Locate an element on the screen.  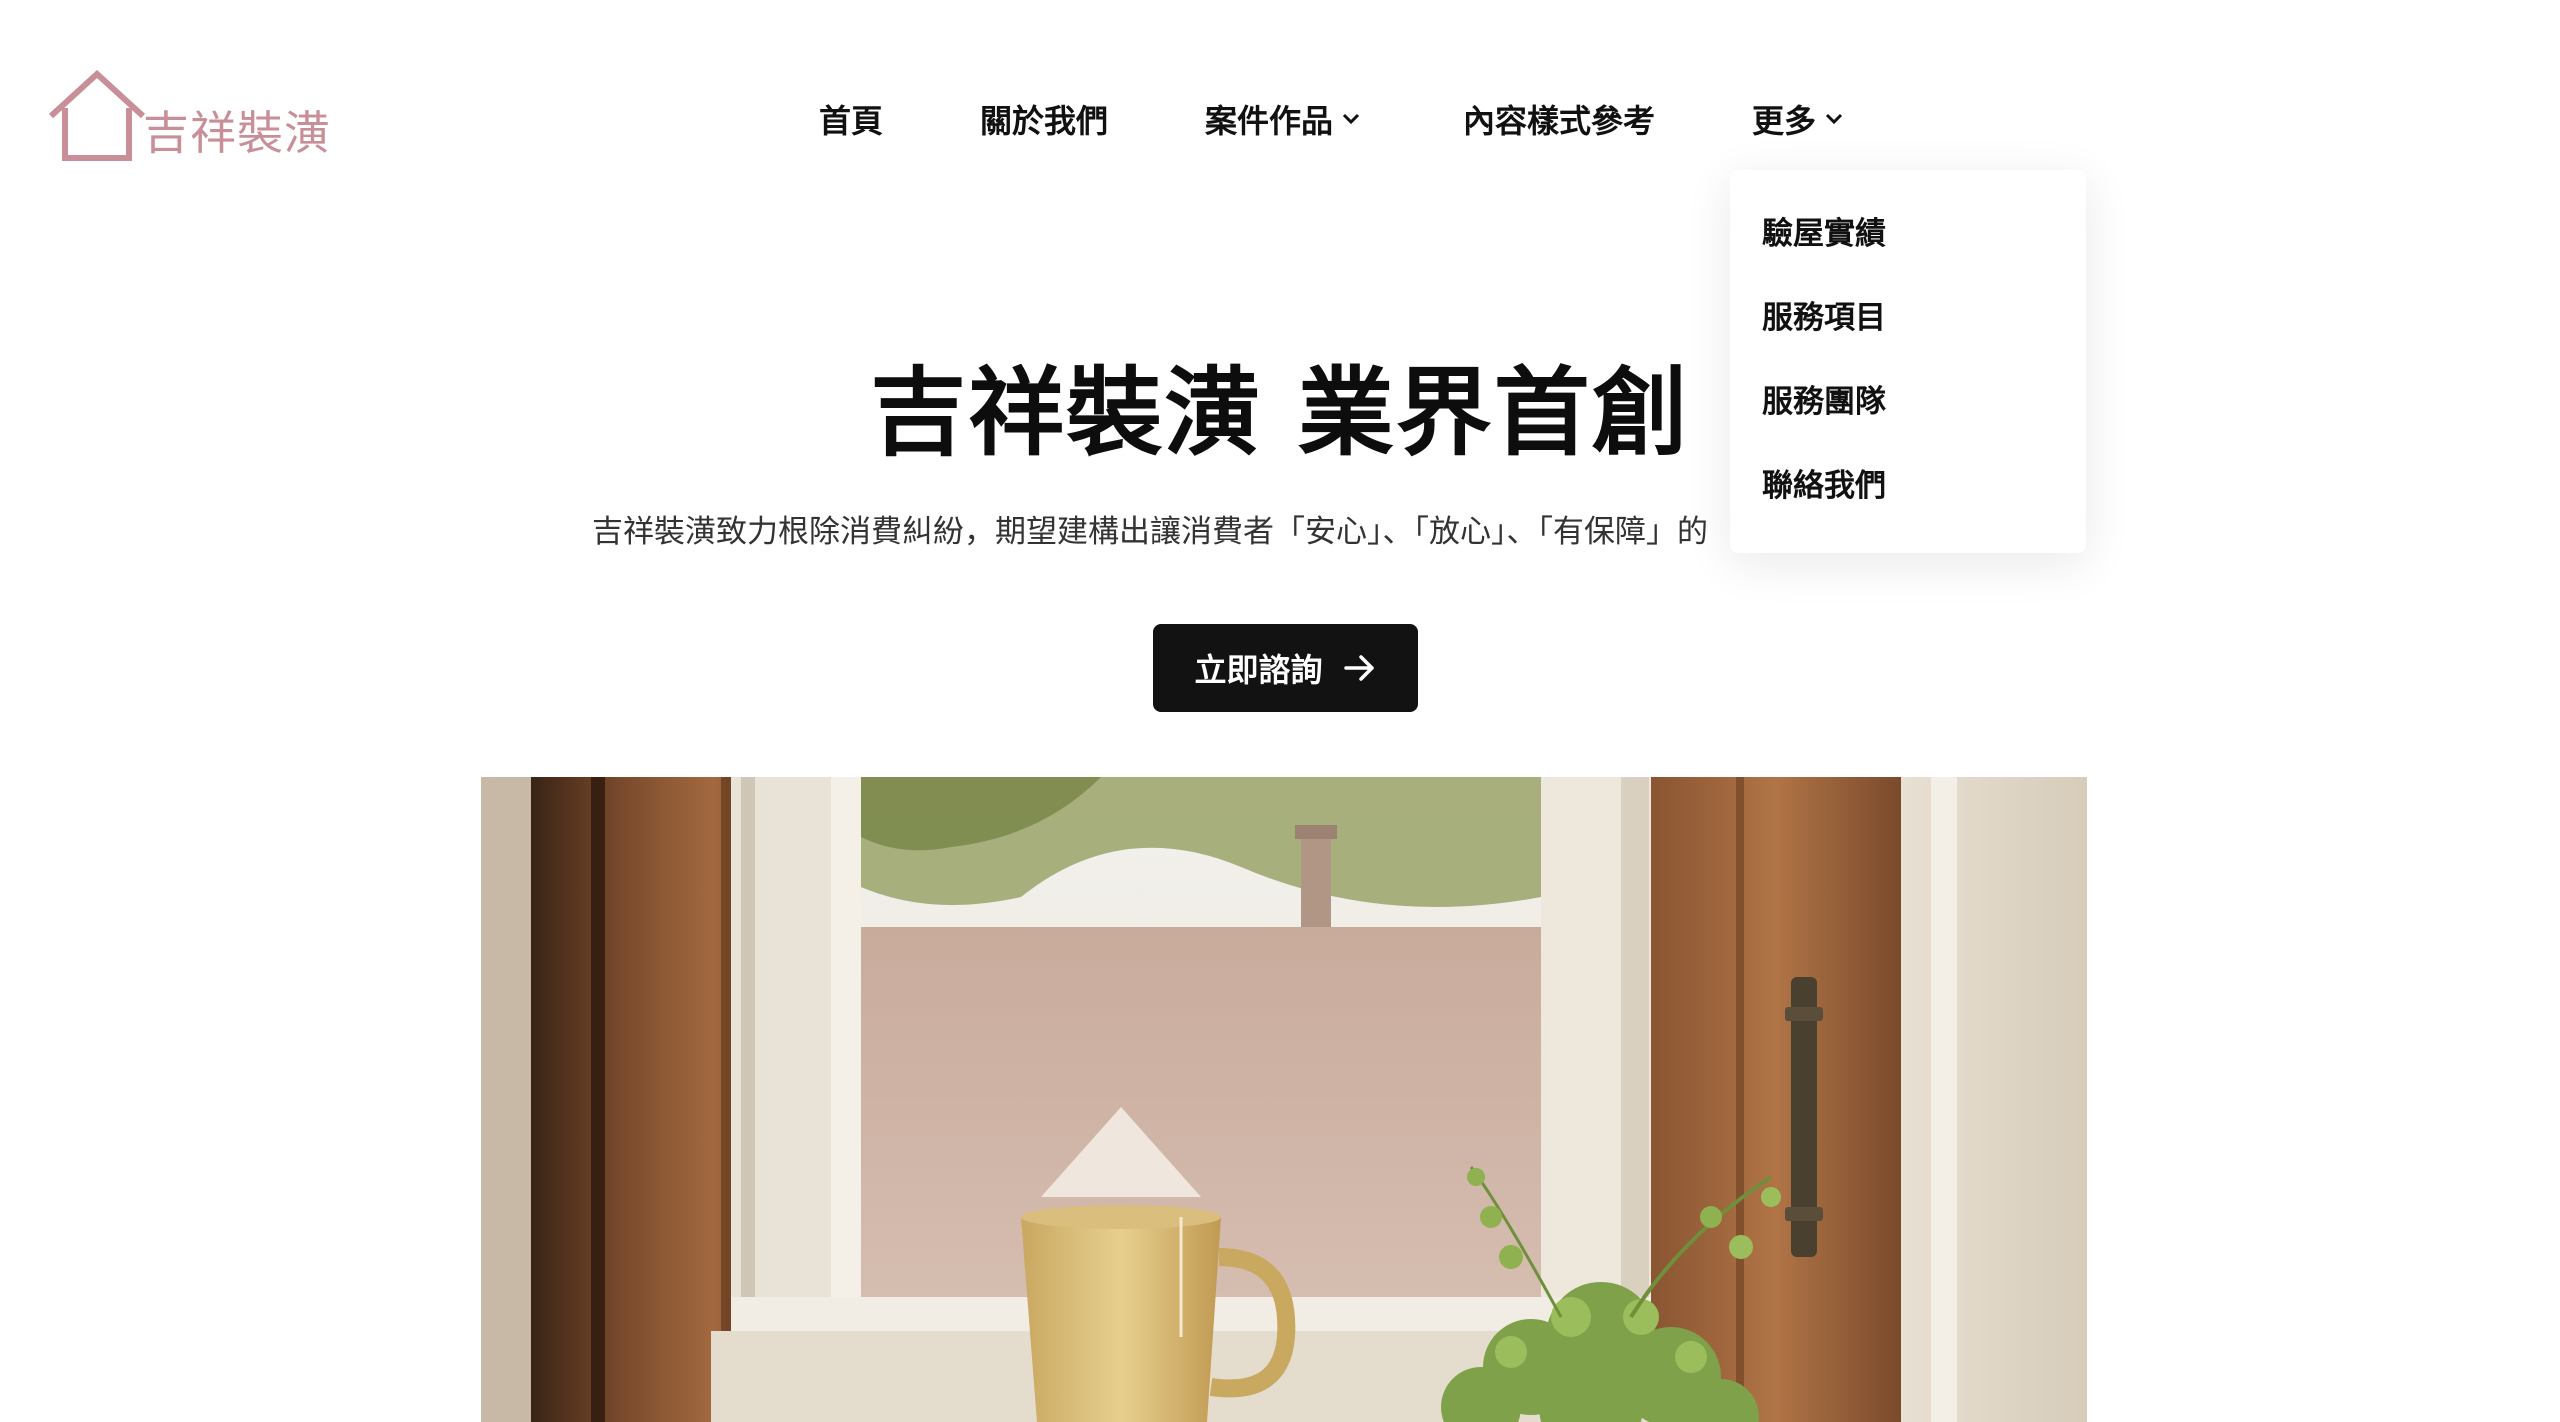
nav-item-about: 關於我們 is located at coordinates (1044, 119).